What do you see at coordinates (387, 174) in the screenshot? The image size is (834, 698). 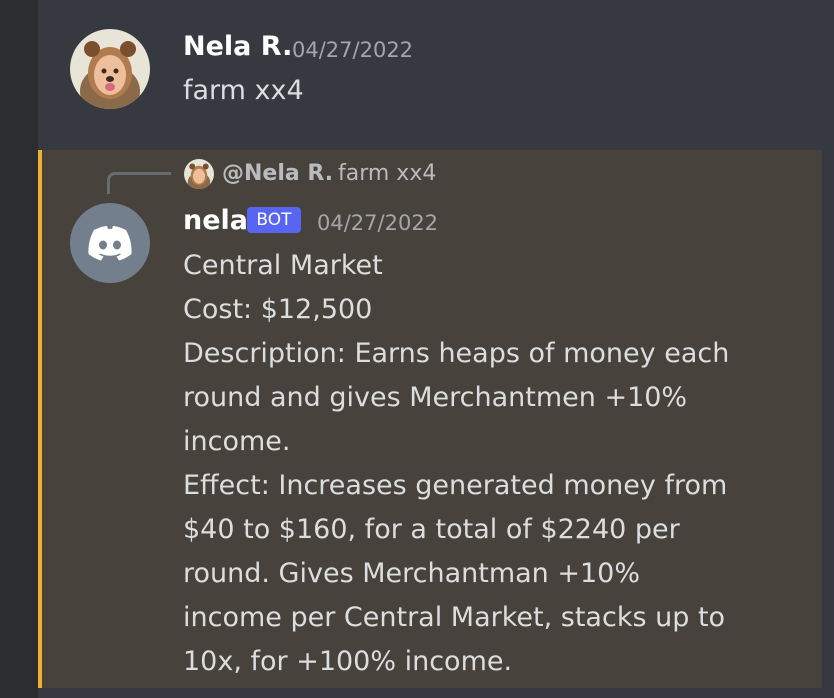 I see `reply-preview-text: farm xx4` at bounding box center [387, 174].